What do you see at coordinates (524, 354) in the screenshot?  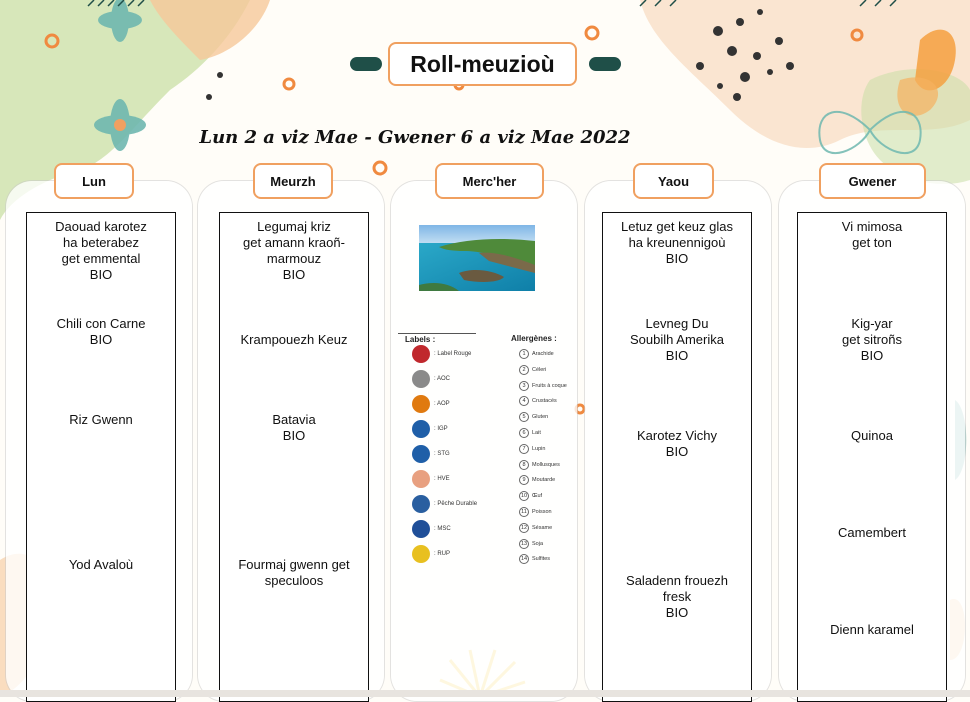 I see `allergen-number: 1` at bounding box center [524, 354].